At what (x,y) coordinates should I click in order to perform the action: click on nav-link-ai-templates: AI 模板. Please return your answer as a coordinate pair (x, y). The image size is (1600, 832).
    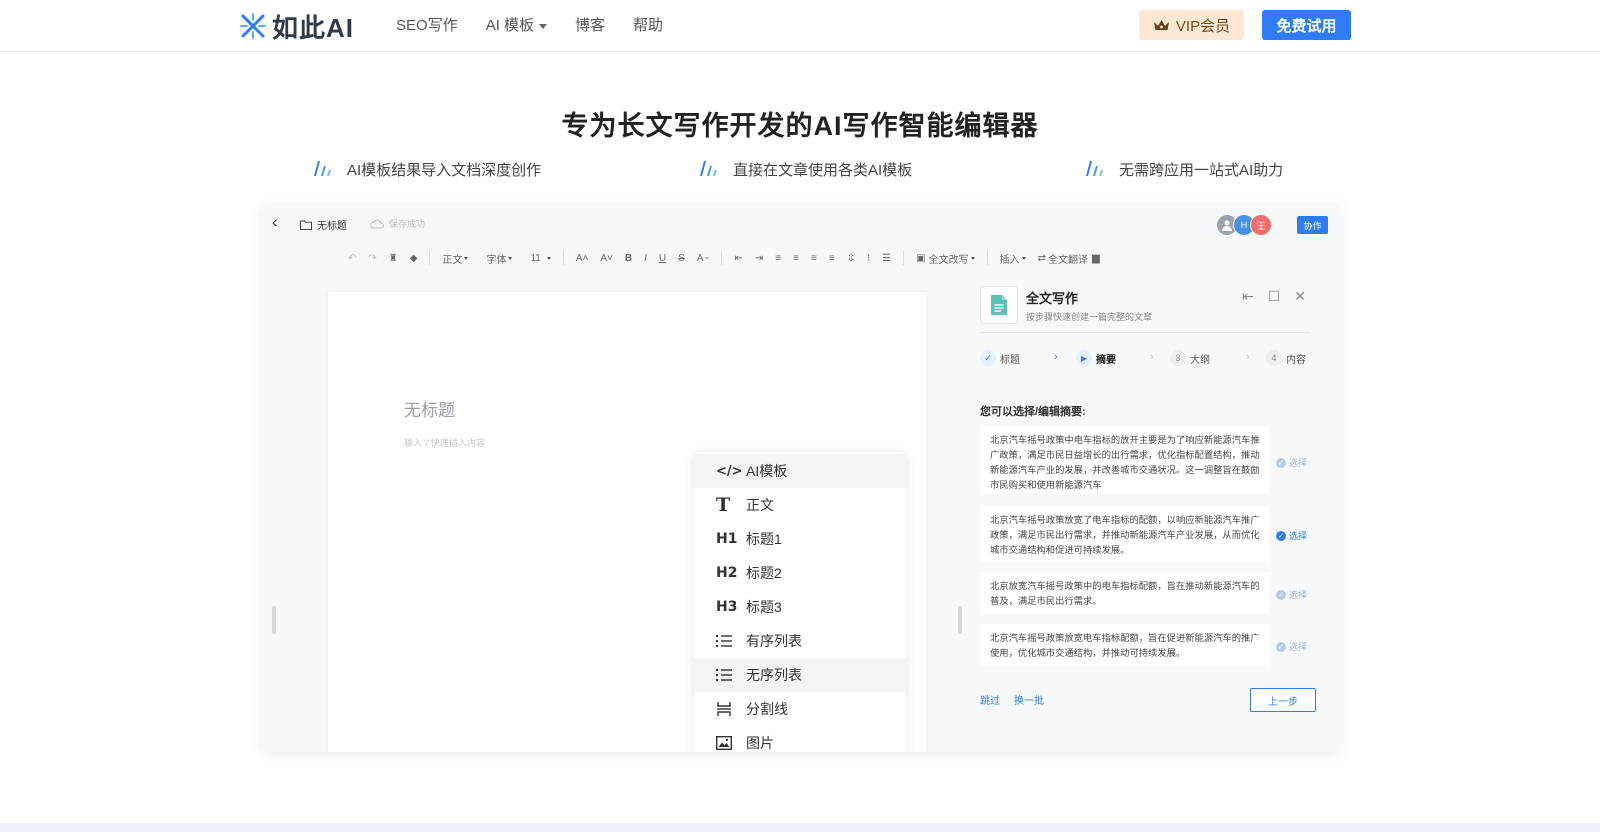
    Looking at the image, I should click on (517, 24).